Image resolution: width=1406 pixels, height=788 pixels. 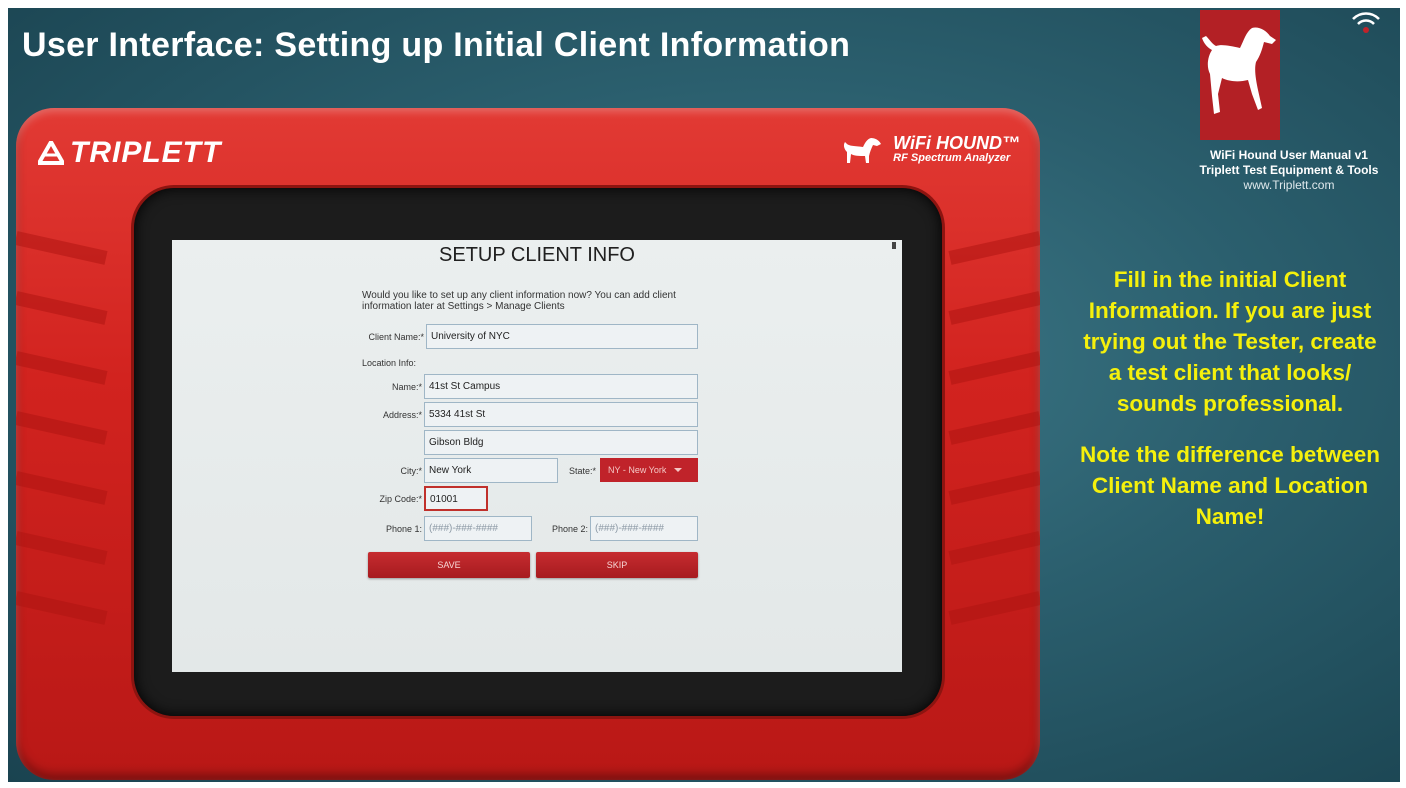 I want to click on manual-url: www.Triplett.com, so click(x=1289, y=185).